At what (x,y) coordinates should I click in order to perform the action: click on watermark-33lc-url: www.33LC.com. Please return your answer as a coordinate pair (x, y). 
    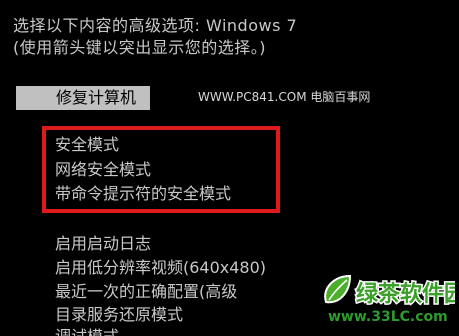
    Looking at the image, I should click on (388, 317).